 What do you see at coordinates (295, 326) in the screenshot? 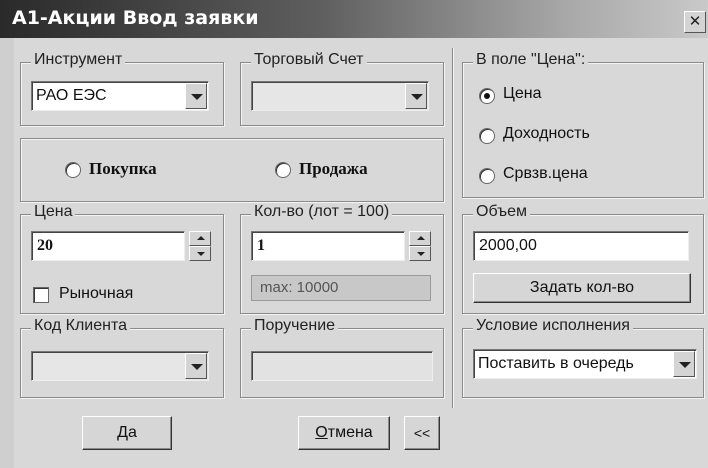
I see `instruction-legend: Поручение` at bounding box center [295, 326].